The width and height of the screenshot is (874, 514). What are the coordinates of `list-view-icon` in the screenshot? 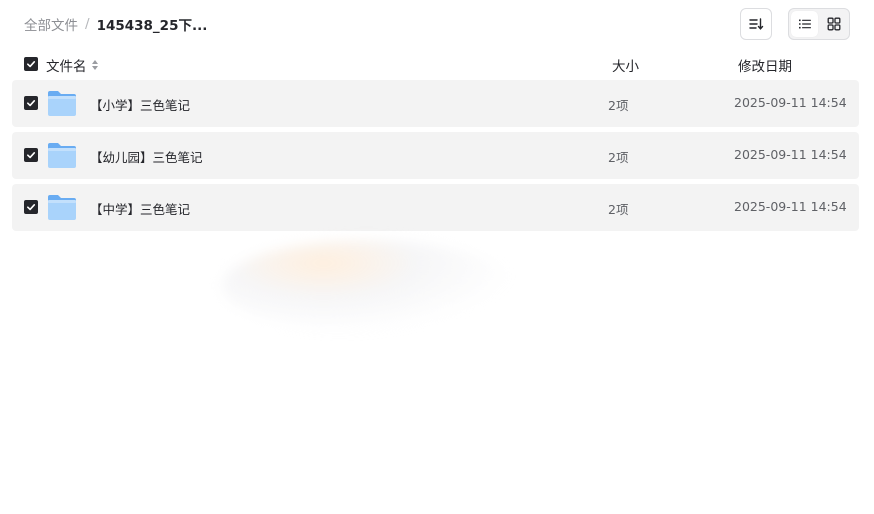 It's located at (804, 24).